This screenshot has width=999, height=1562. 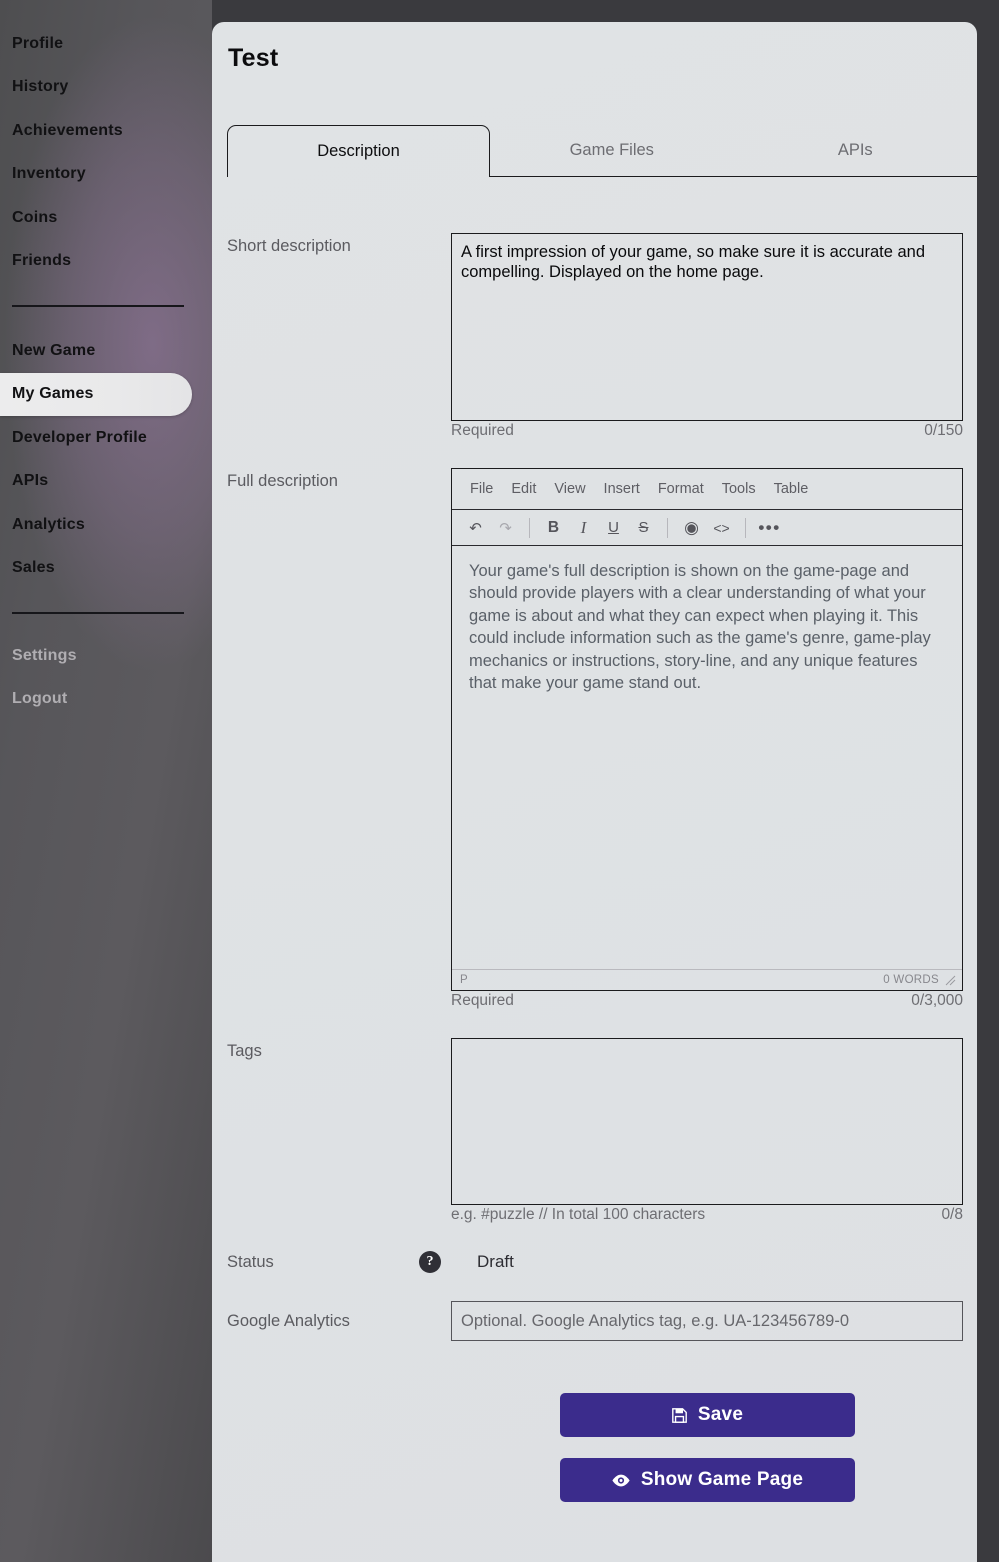 What do you see at coordinates (523, 489) in the screenshot?
I see `menu-edit: Edit` at bounding box center [523, 489].